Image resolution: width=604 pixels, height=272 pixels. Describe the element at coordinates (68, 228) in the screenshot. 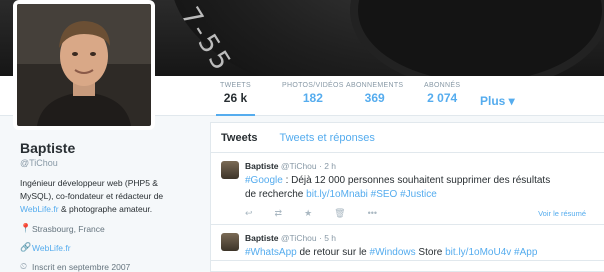

I see `location-text: Strasbourg, France` at that location.